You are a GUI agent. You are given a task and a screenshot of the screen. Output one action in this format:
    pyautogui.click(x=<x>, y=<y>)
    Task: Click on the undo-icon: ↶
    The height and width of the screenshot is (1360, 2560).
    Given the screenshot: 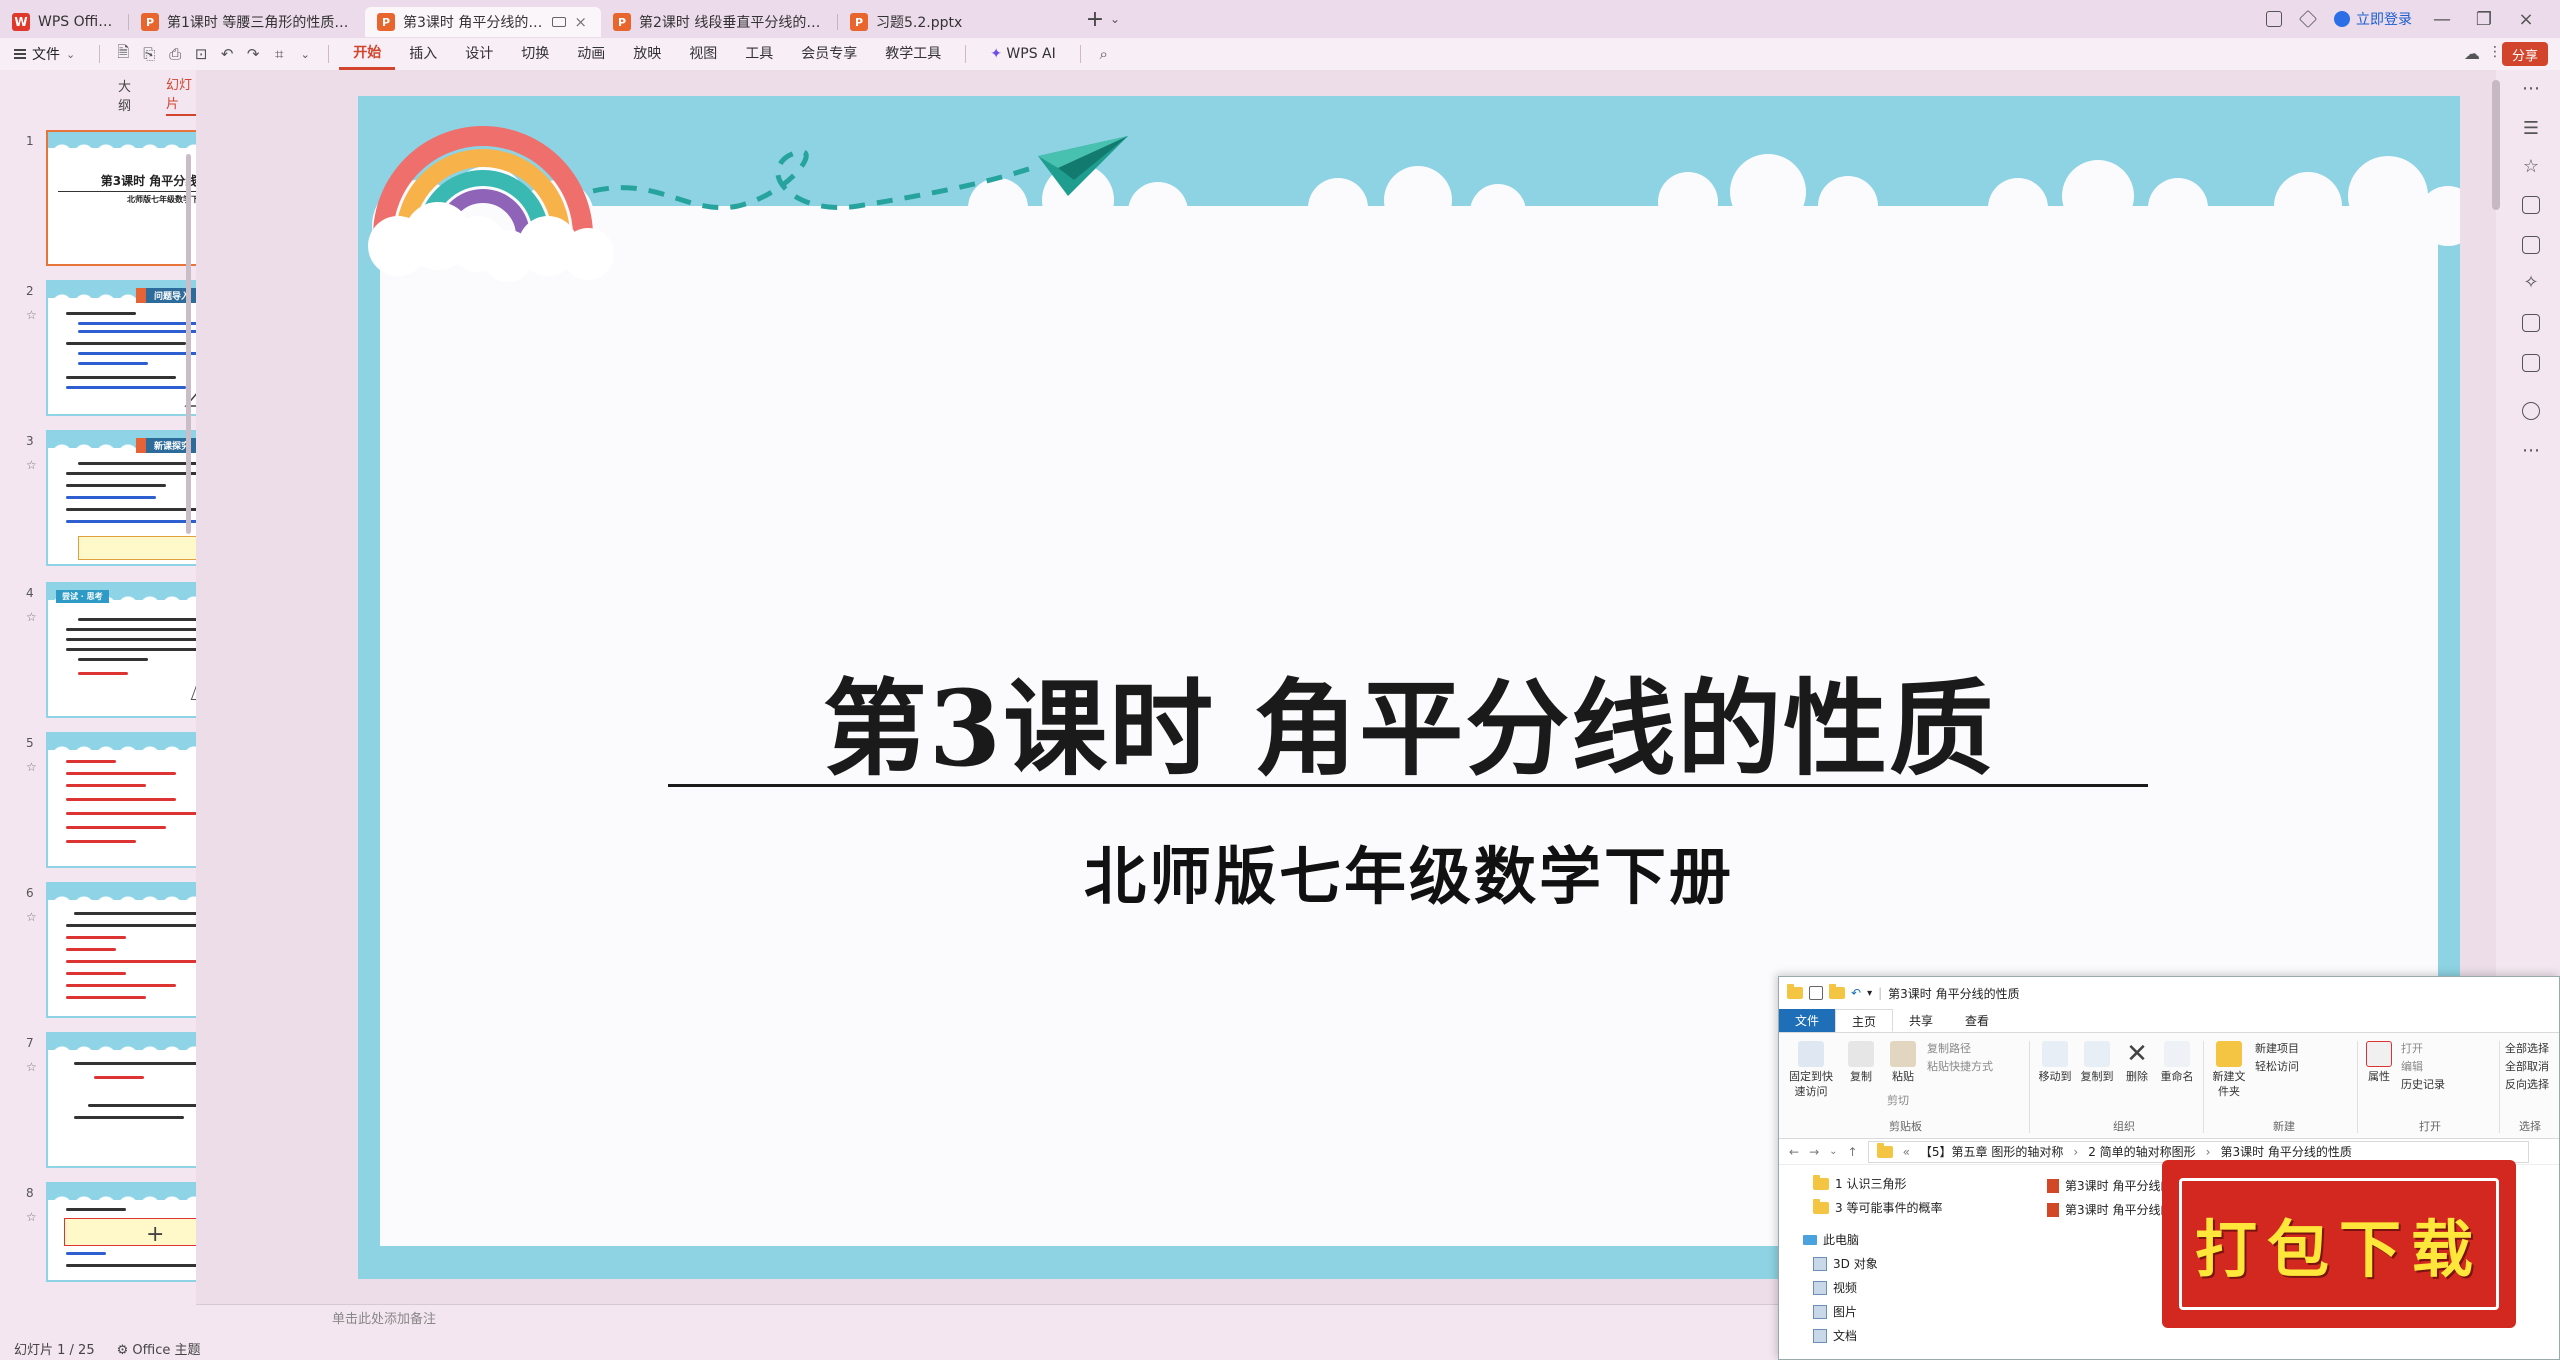 What is the action you would take?
    pyautogui.click(x=227, y=54)
    